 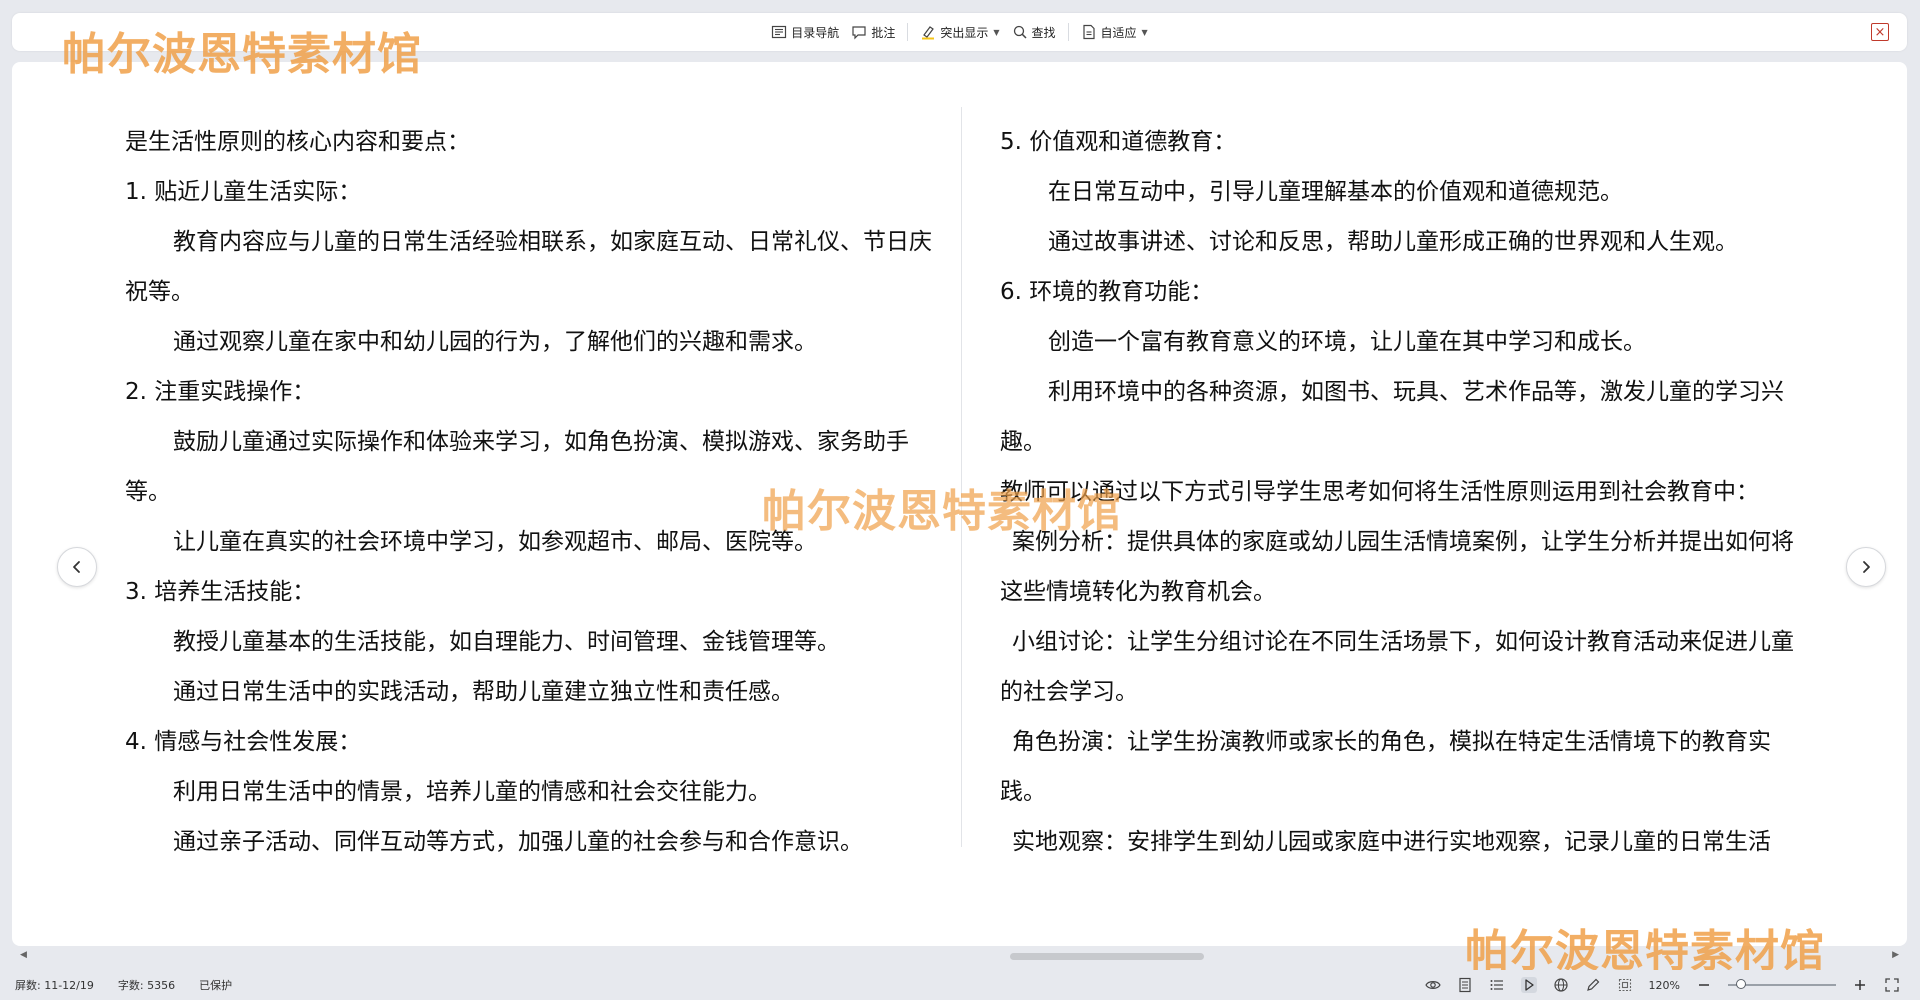 What do you see at coordinates (483, 692) in the screenshot?
I see `section-point: 通过日常生活中的实践活动，帮助儿童建立独立性和责任感。` at bounding box center [483, 692].